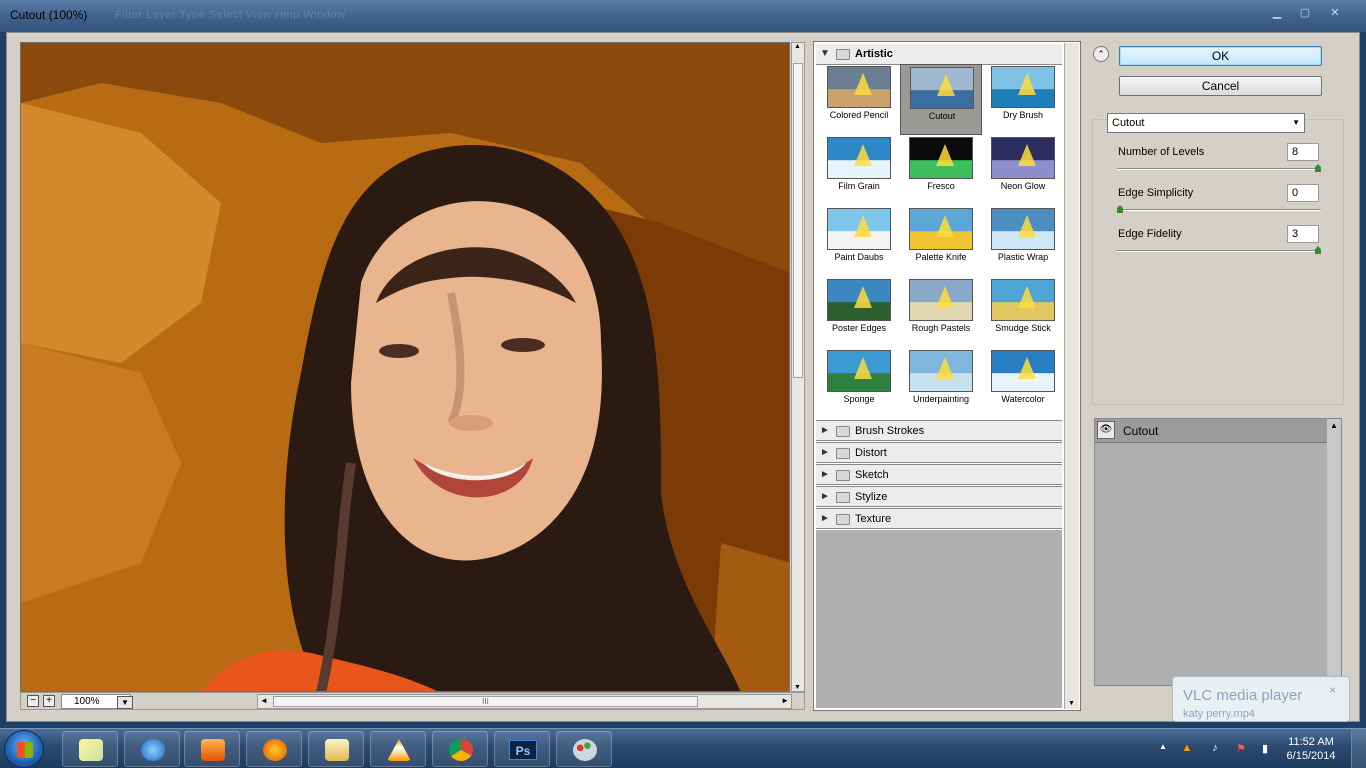 This screenshot has width=1366, height=768. What do you see at coordinates (939, 518) in the screenshot?
I see `category-texture: ► Texture` at bounding box center [939, 518].